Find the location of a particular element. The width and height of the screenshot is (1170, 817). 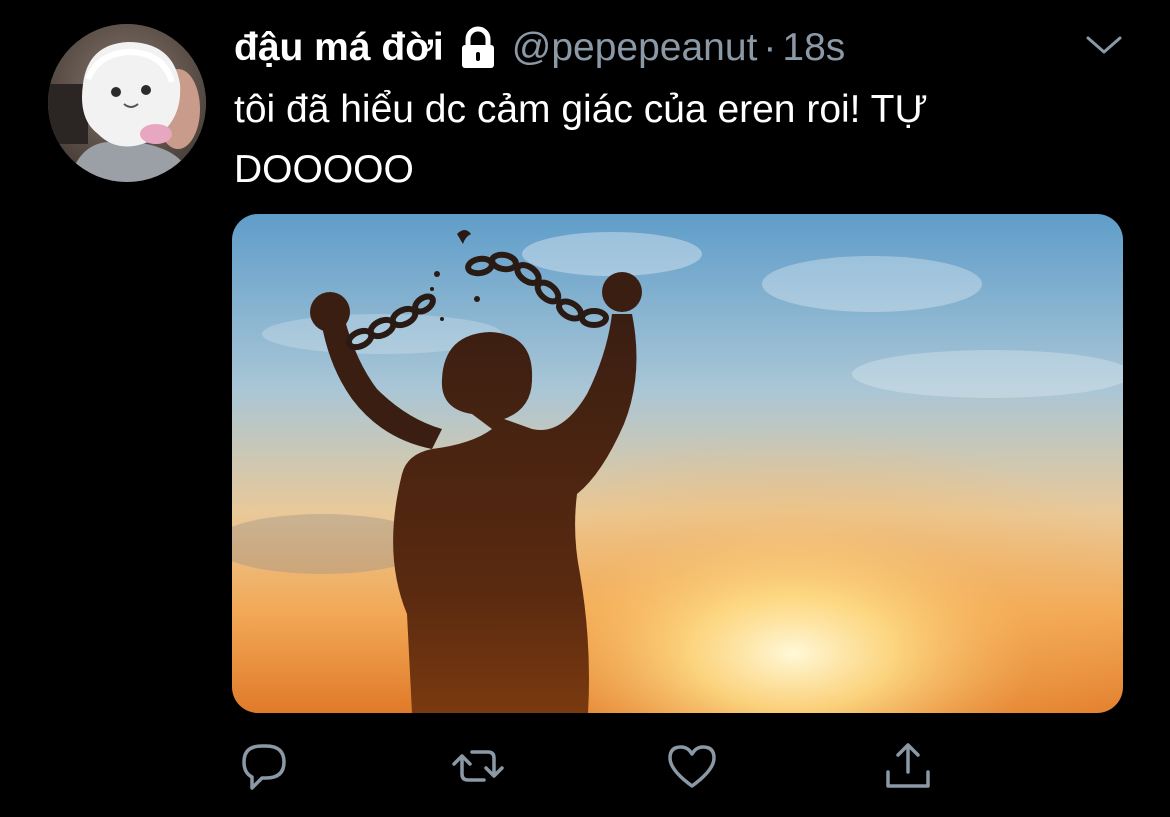

handle: @pepepeanut is located at coordinates (635, 48).